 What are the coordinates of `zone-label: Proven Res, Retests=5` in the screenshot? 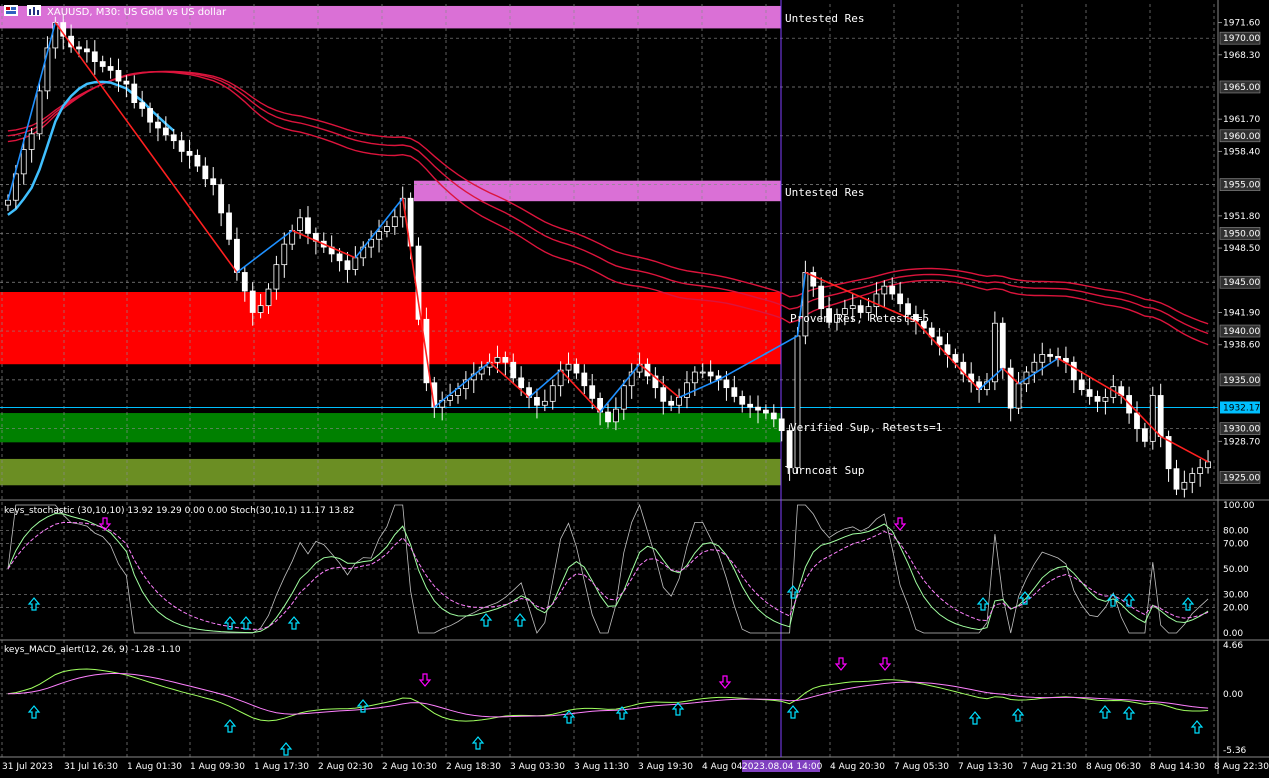 It's located at (859, 318).